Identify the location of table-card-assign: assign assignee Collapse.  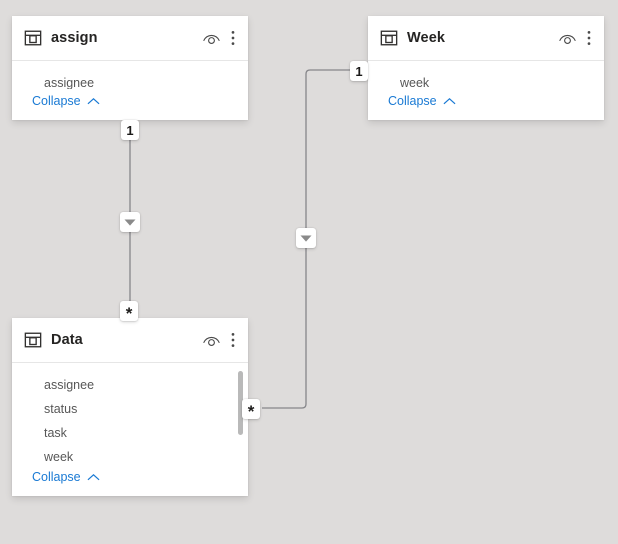
(130, 68).